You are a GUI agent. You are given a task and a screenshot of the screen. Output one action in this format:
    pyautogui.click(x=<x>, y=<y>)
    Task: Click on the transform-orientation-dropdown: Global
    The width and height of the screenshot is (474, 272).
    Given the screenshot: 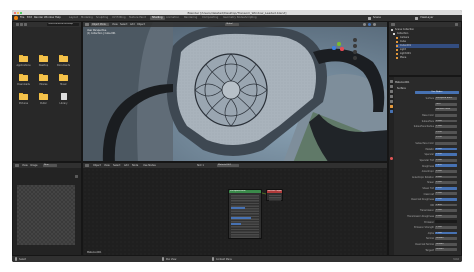 What is the action you would take?
    pyautogui.click(x=232, y=24)
    